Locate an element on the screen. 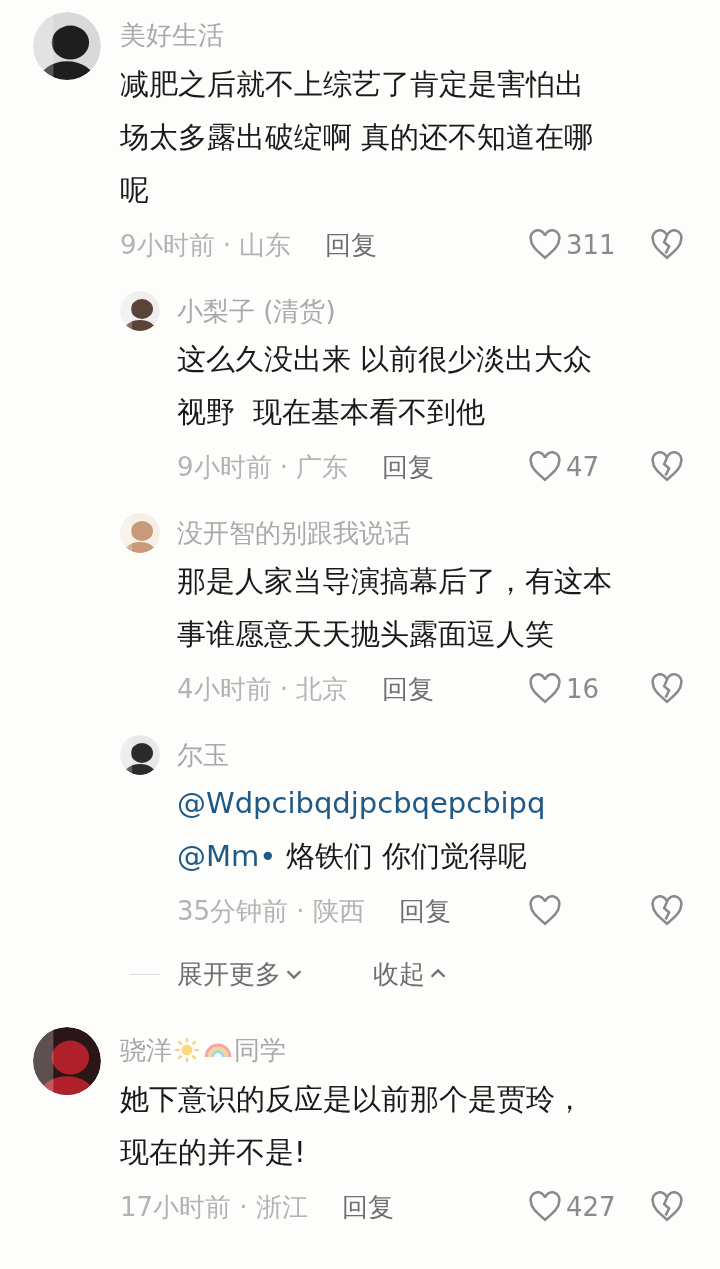  like-count: 16 is located at coordinates (583, 689).